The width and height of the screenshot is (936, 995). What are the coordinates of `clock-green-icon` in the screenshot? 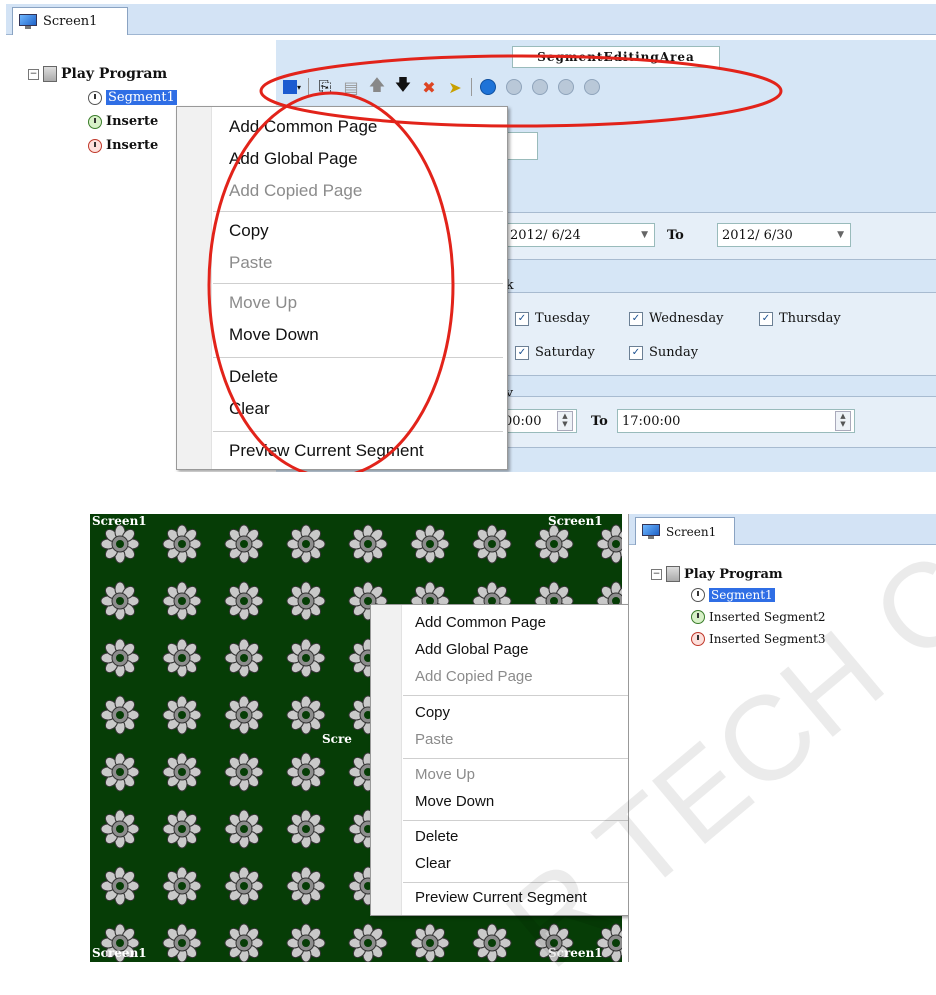 It's located at (698, 617).